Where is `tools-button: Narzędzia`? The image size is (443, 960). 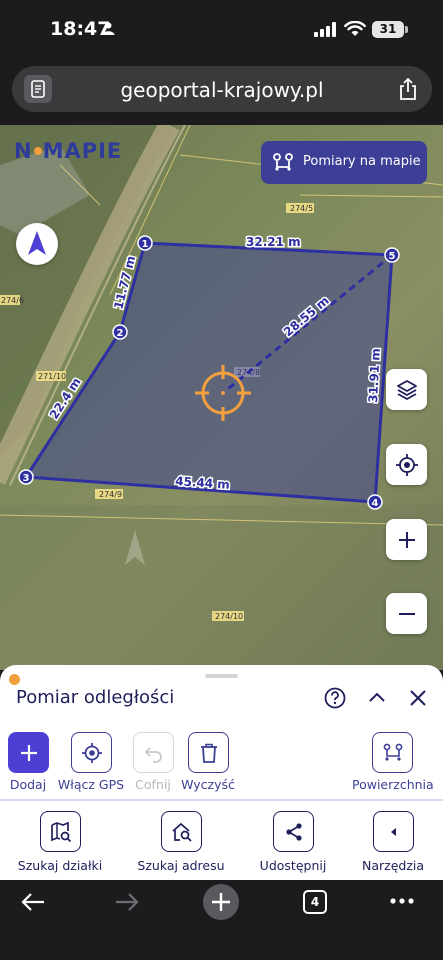 tools-button: Narzędzia is located at coordinates (390, 842).